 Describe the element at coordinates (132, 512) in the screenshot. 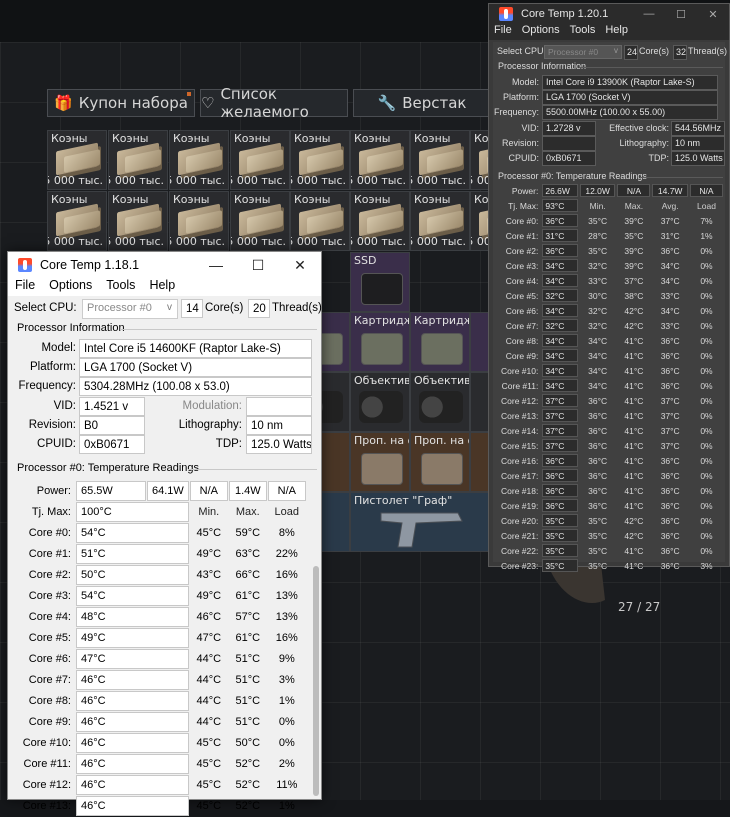

I see `tjmax-value: 100°C` at that location.